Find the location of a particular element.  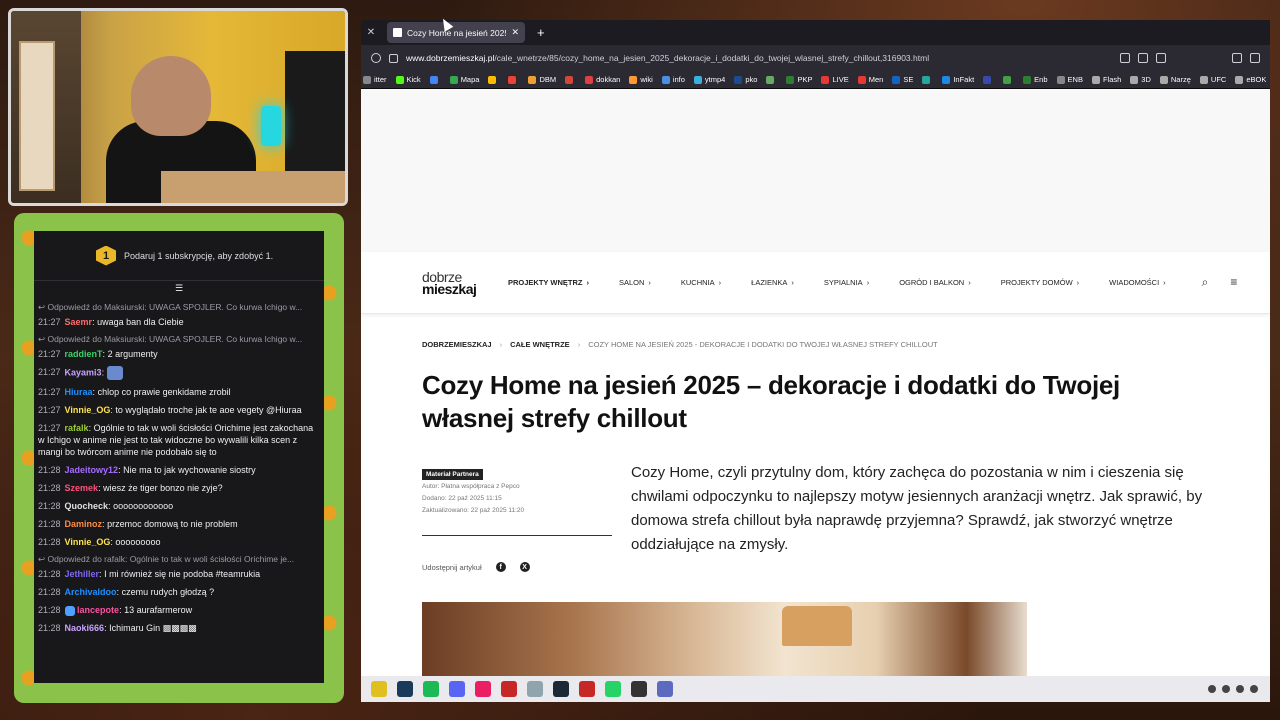

chat-username: rafalk is located at coordinates (77, 428).